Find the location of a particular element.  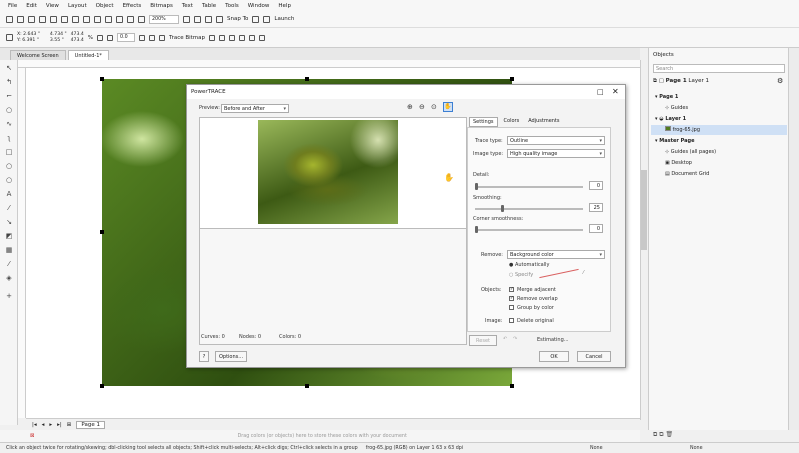

open-icon is located at coordinates (20, 19).